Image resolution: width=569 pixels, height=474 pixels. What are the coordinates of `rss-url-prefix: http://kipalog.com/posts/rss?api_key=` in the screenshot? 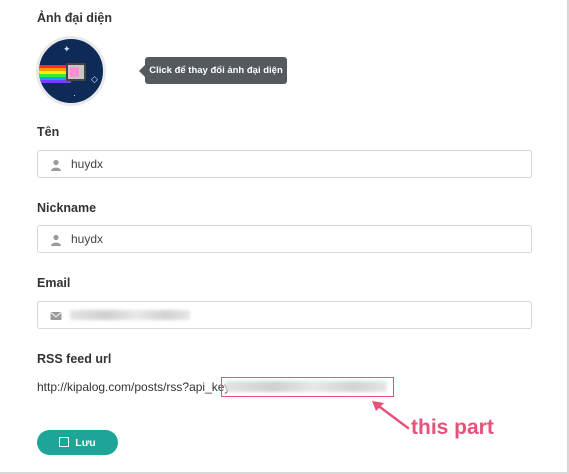 It's located at (137, 387).